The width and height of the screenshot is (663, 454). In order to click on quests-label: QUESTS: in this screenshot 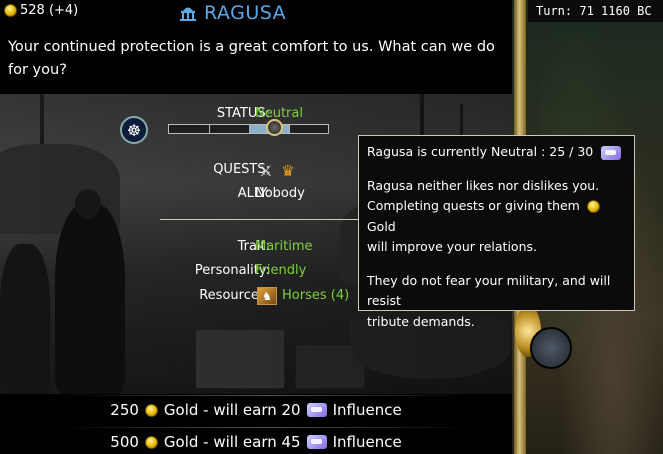, I will do `click(241, 169)`.